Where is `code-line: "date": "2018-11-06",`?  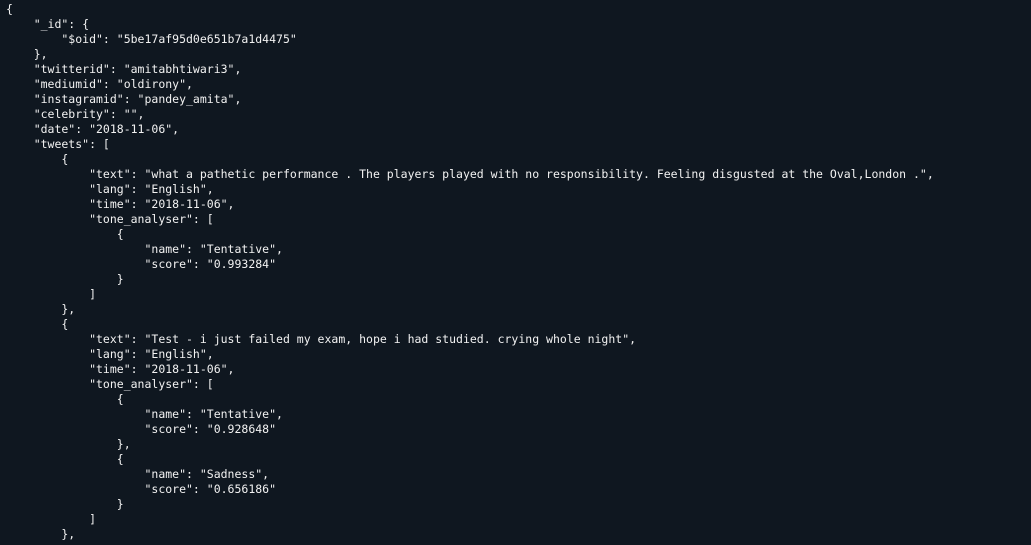
code-line: "date": "2018-11-06", is located at coordinates (93, 129).